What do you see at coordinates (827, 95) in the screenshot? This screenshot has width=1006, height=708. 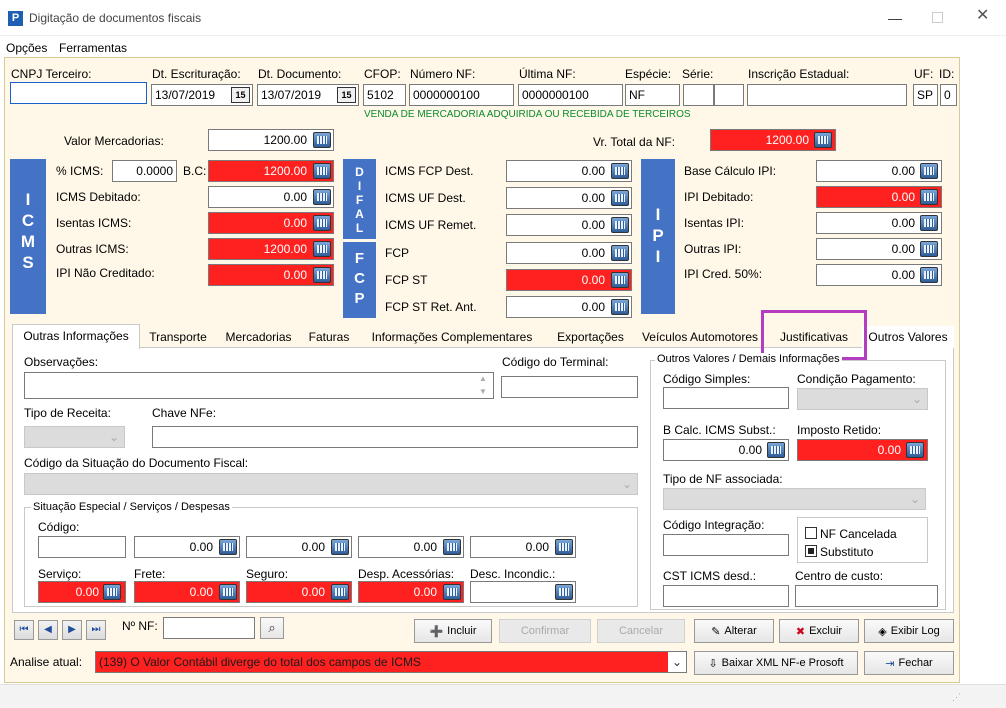 I see `ie-input` at bounding box center [827, 95].